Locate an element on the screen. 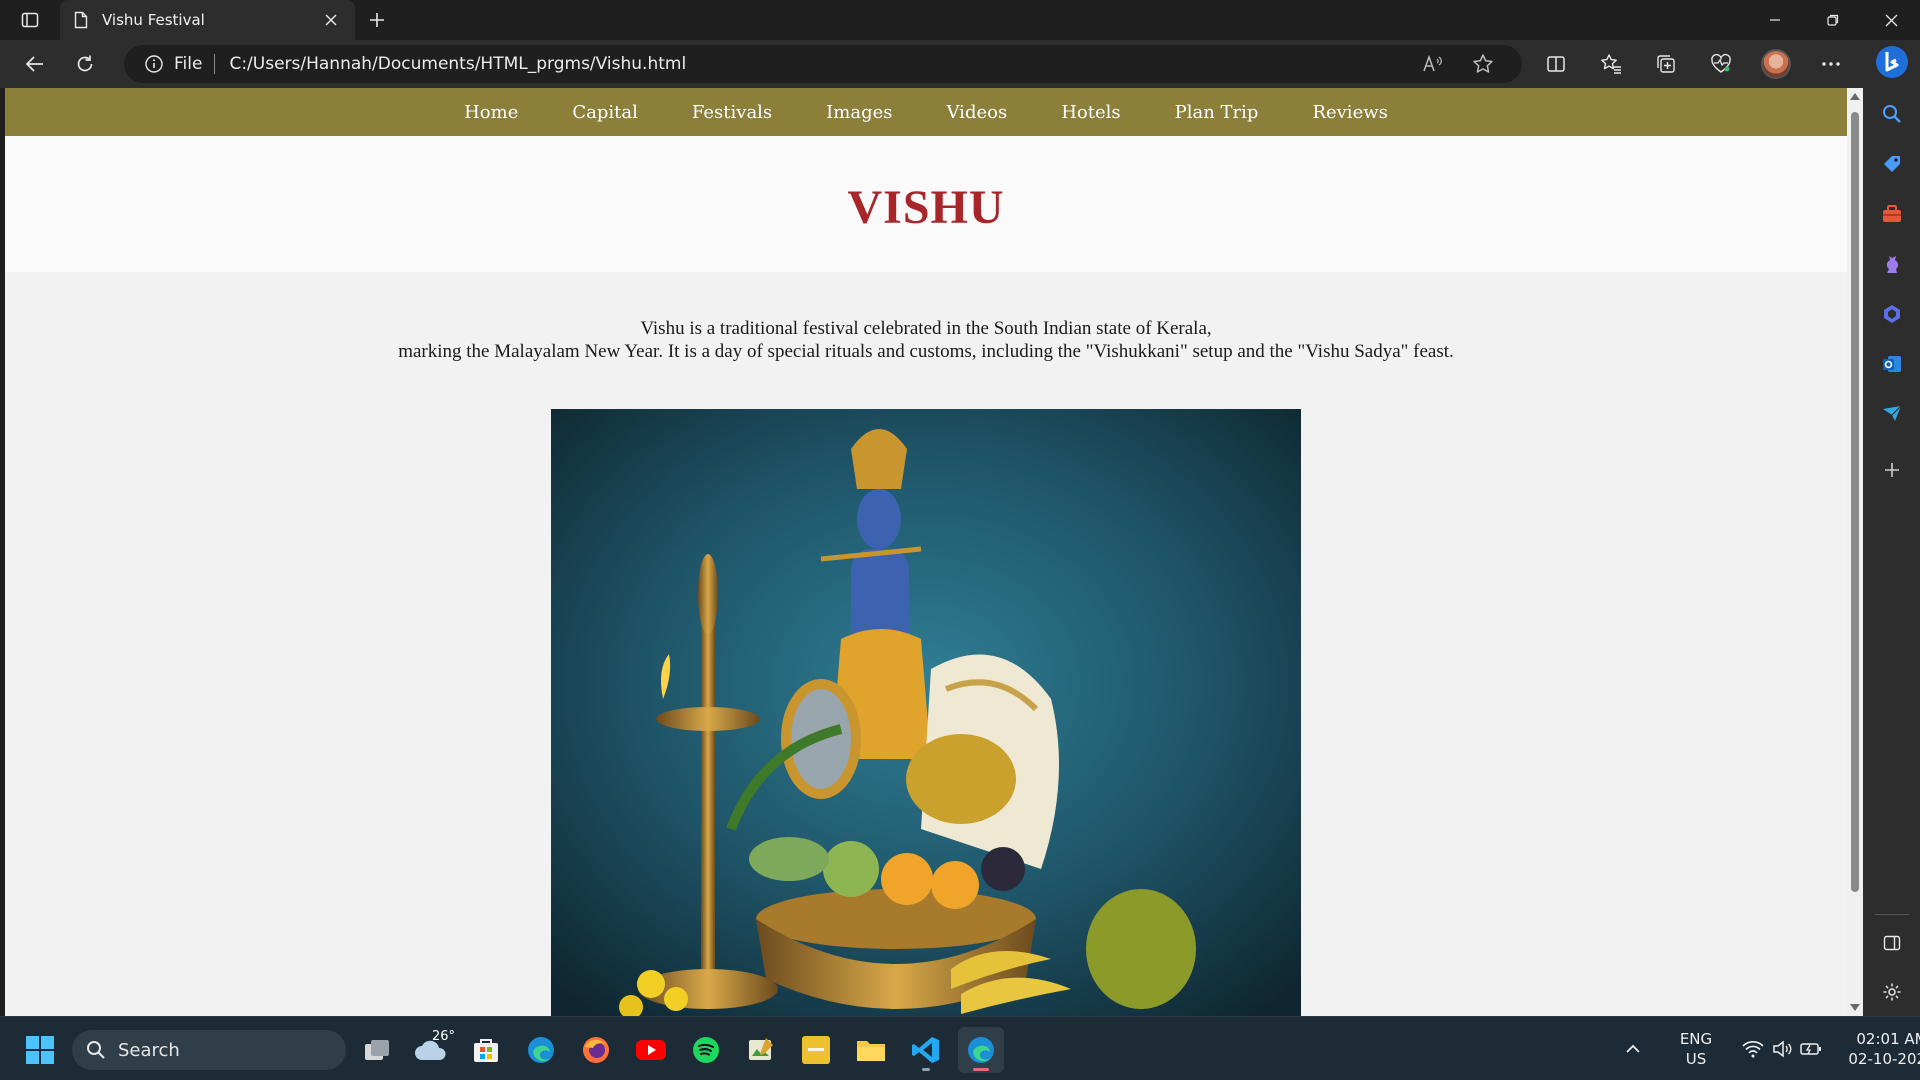 This screenshot has height=1080, width=1920. restore-button is located at coordinates (1833, 20).